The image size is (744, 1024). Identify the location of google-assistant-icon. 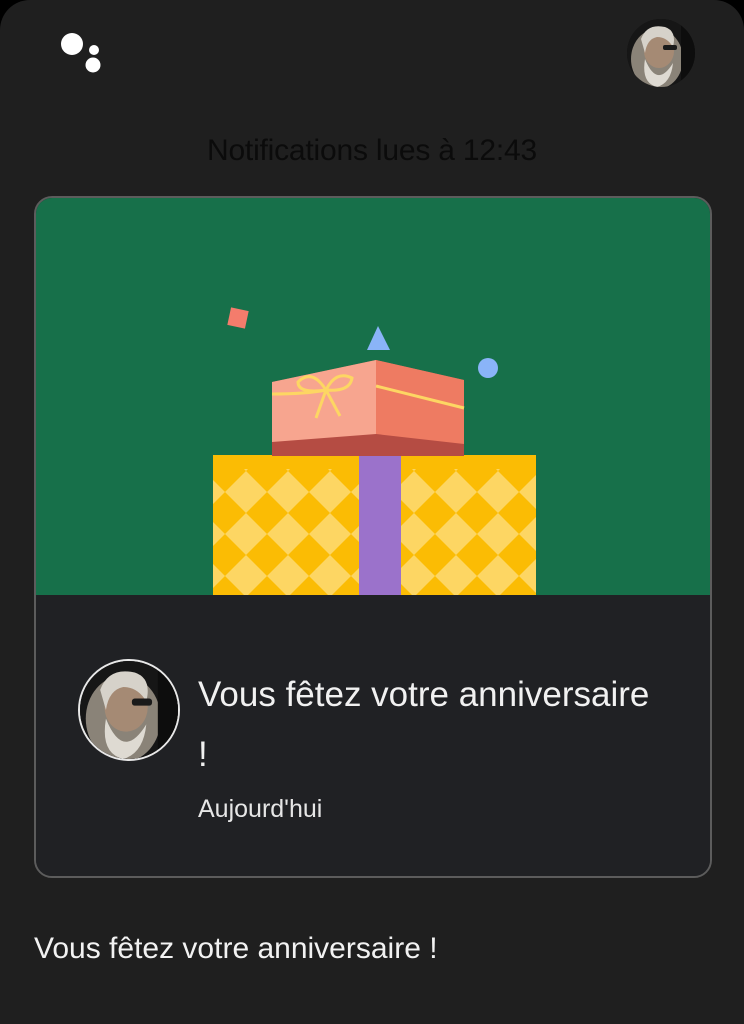
(83, 52).